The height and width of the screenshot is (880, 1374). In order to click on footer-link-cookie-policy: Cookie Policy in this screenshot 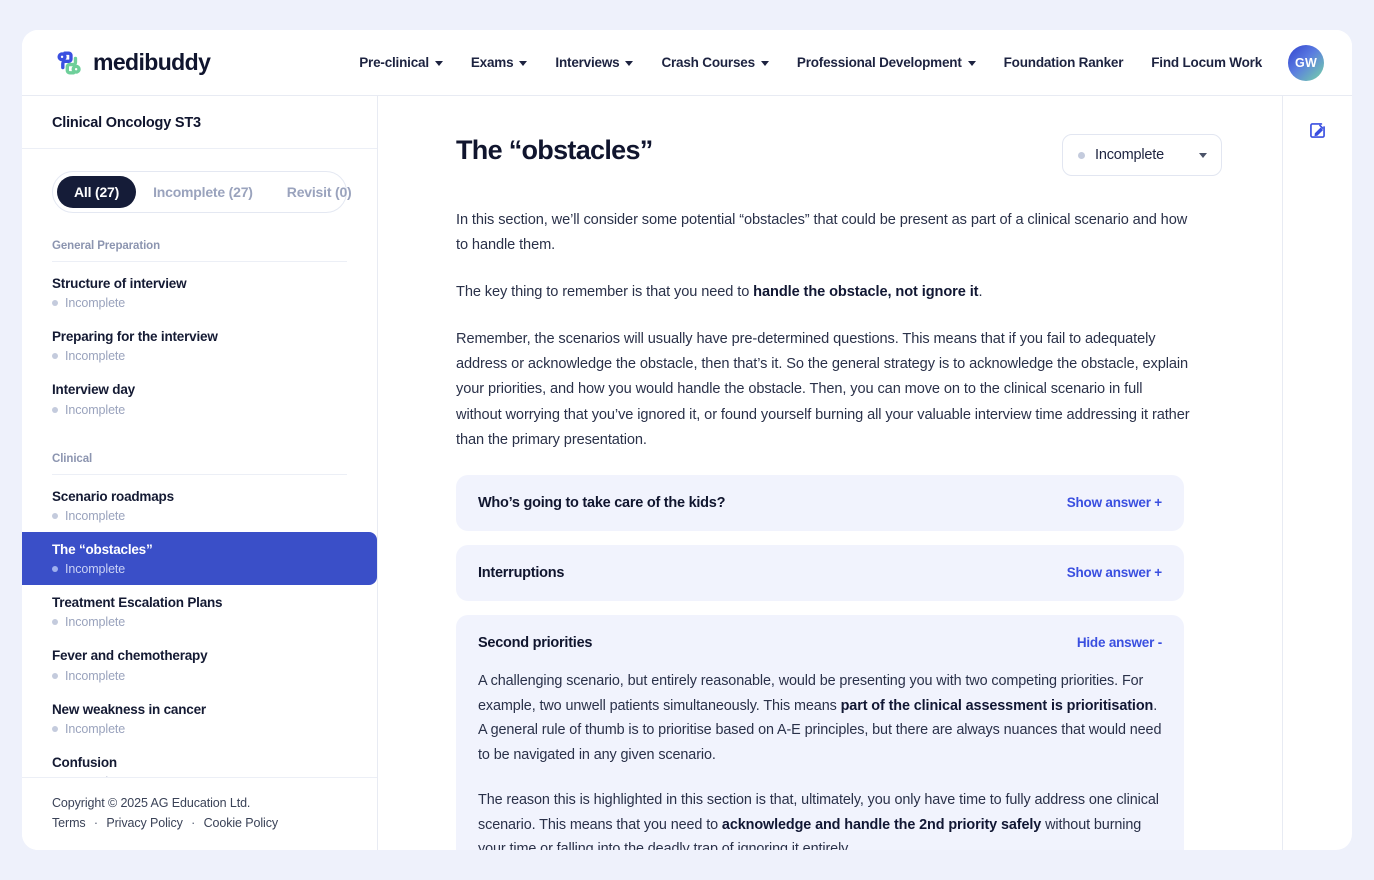, I will do `click(241, 823)`.